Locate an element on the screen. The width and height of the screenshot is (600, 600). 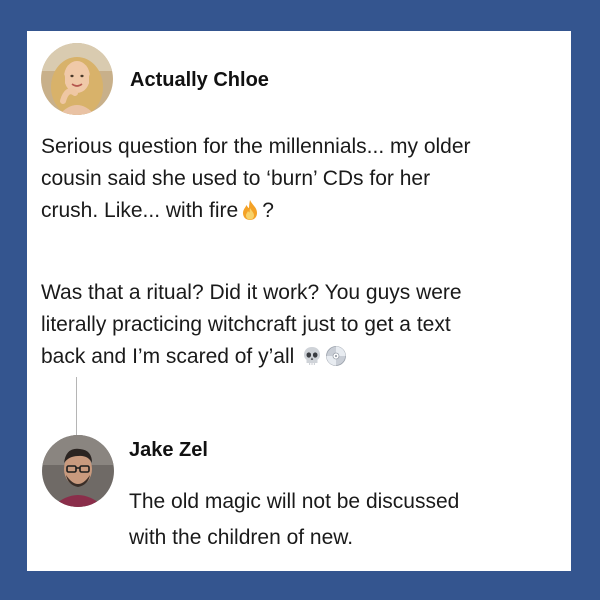
reply-author-name: Jake Zel is located at coordinates (168, 450).